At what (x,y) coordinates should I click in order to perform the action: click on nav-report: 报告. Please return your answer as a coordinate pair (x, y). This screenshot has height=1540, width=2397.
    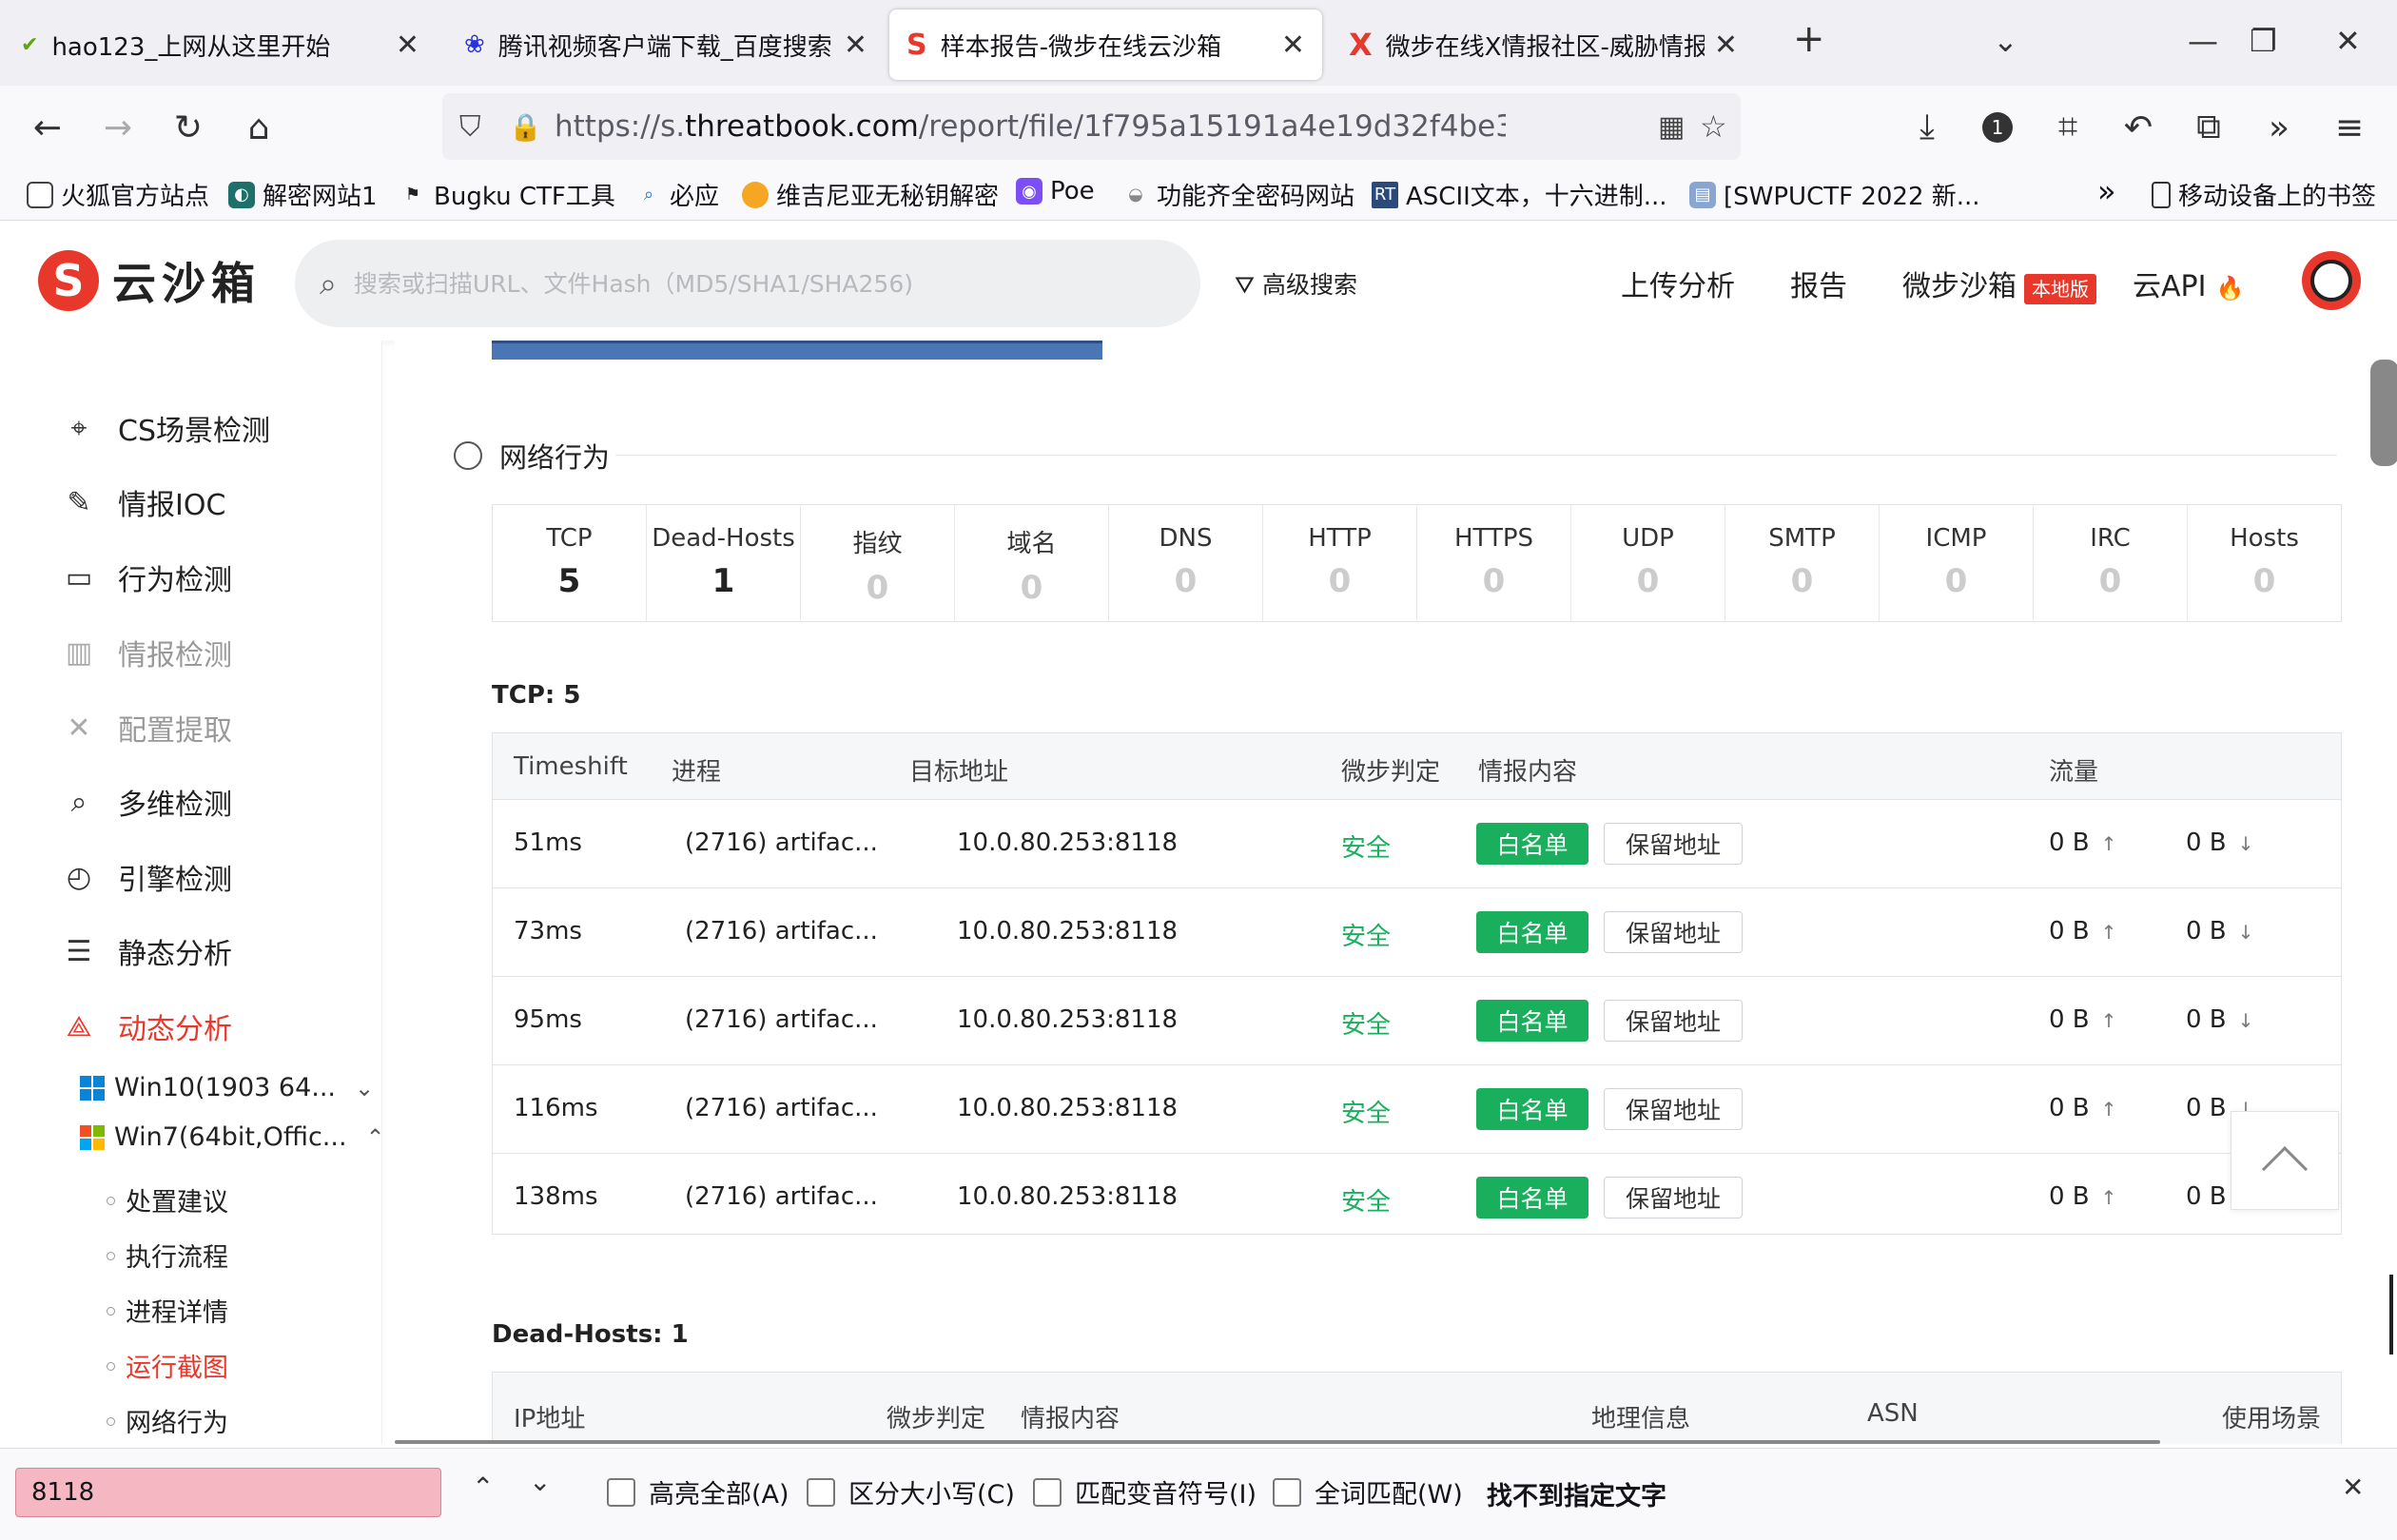
    Looking at the image, I should click on (1818, 284).